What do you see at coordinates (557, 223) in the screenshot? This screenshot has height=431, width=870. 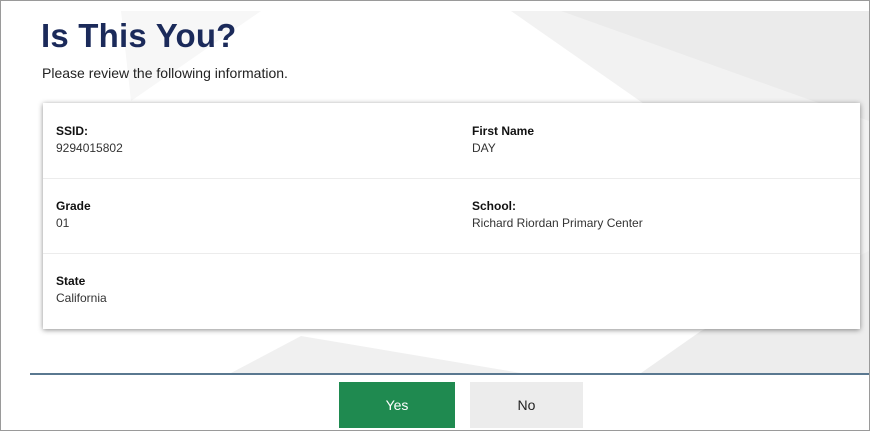 I see `school-value: Richard Riordan Primary Center` at bounding box center [557, 223].